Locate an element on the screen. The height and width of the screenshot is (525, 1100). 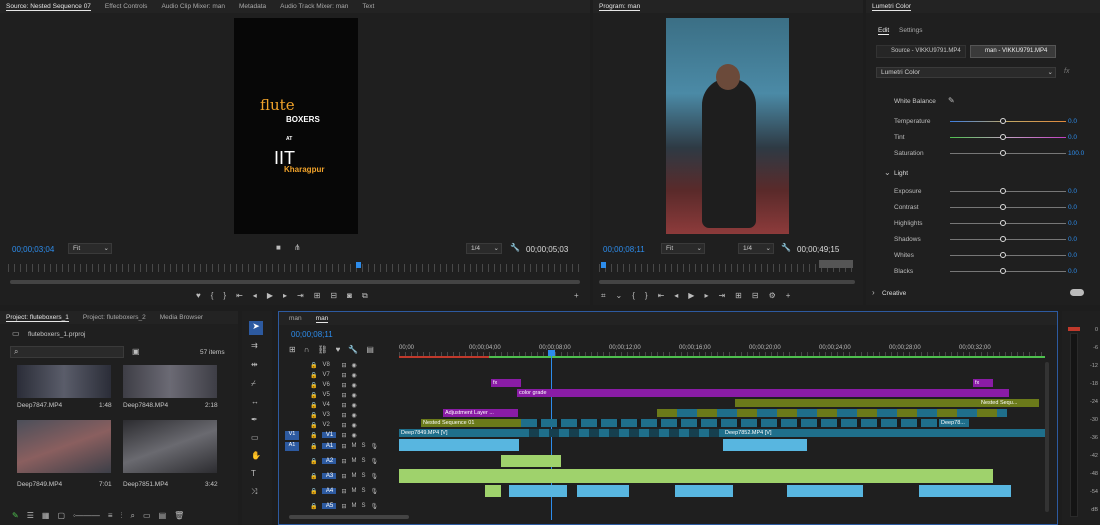
icon-view-icon: ▦ is located at coordinates (46, 516).